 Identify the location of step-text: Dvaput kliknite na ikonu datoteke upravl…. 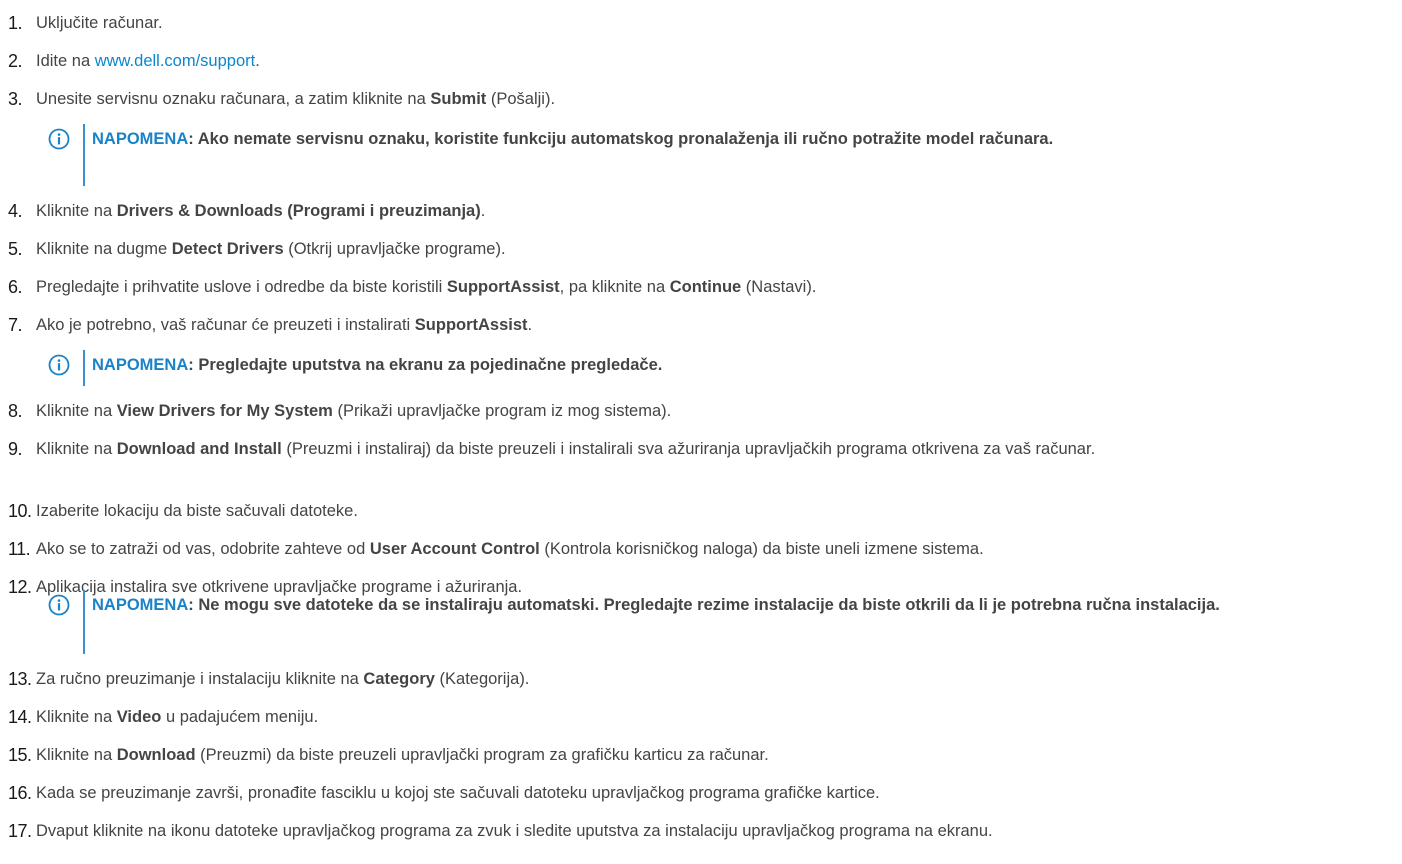
(514, 831).